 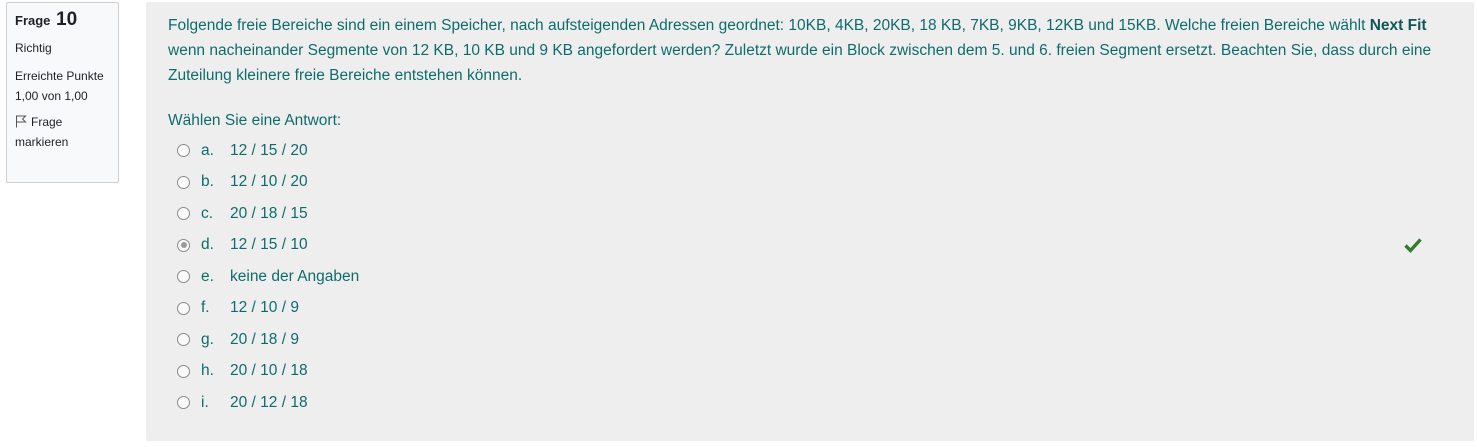 What do you see at coordinates (810, 372) in the screenshot?
I see `answer-option-h: h. 20 / 10 / 18` at bounding box center [810, 372].